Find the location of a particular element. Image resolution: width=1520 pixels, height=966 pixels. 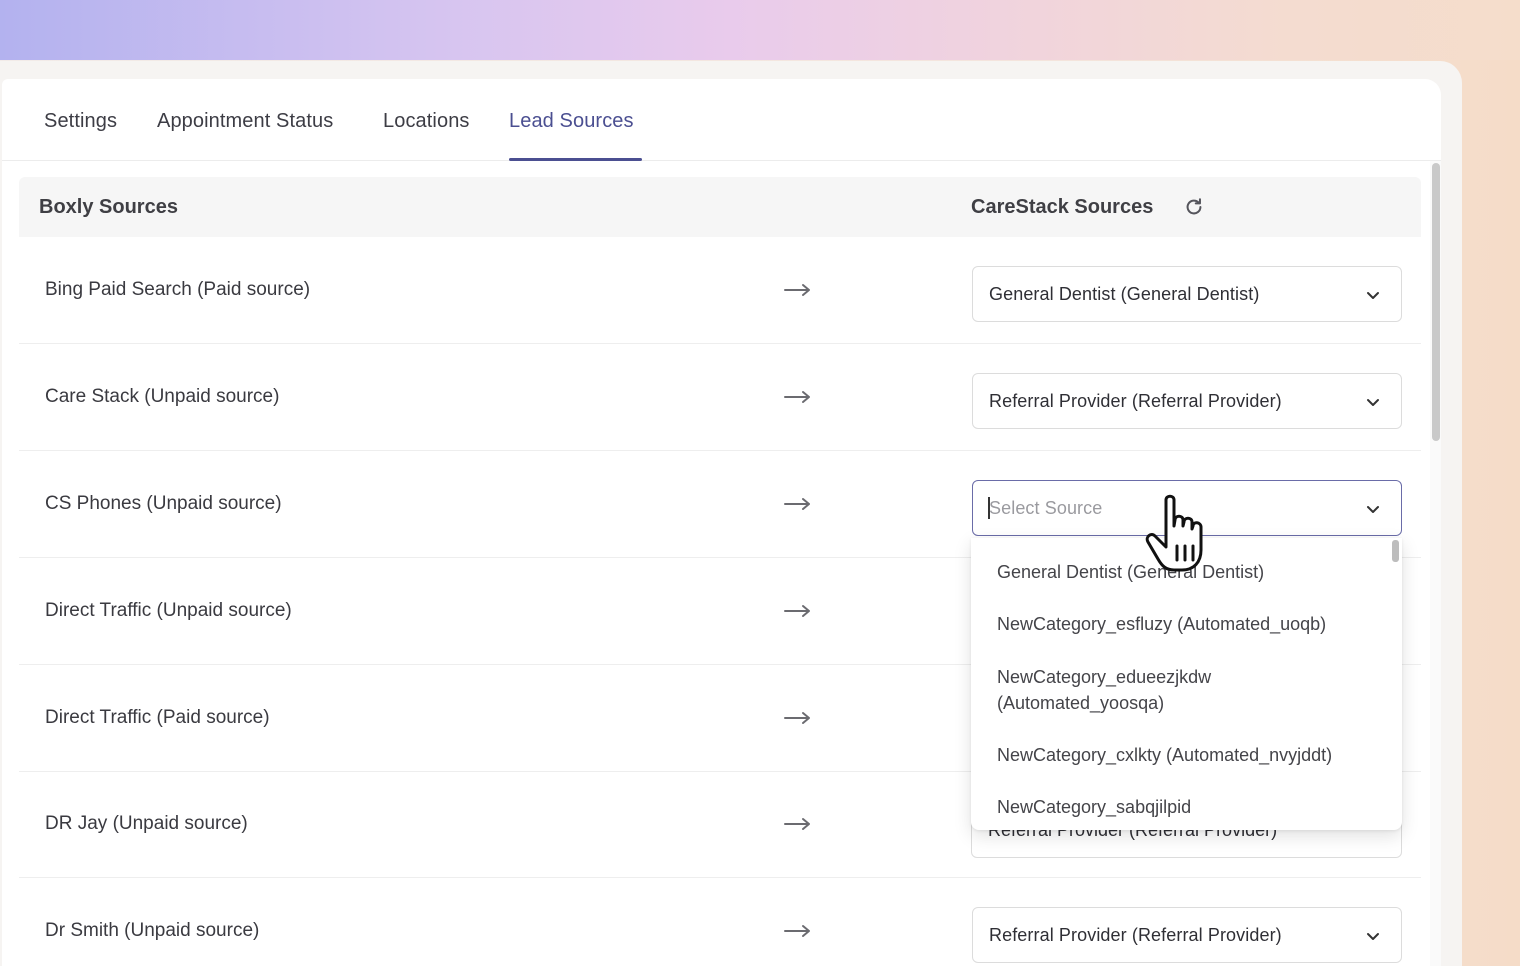

panel-scrollbar-thumb is located at coordinates (1436, 302).